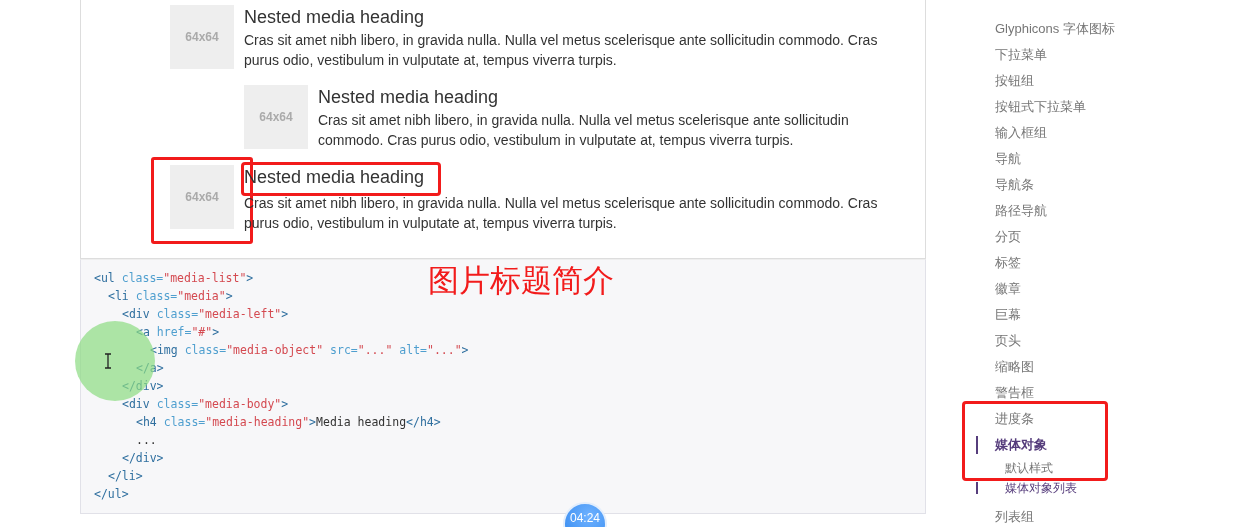 Image resolution: width=1252 pixels, height=527 pixels. What do you see at coordinates (108, 361) in the screenshot?
I see `text-cursor-icon` at bounding box center [108, 361].